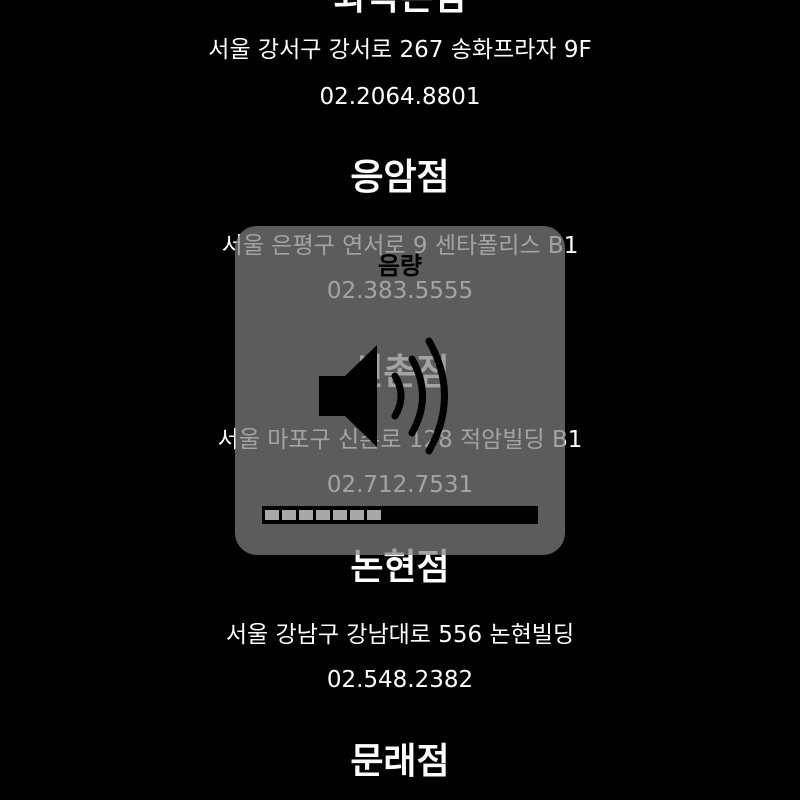  I want to click on store-phone: 02.548.2382, so click(400, 680).